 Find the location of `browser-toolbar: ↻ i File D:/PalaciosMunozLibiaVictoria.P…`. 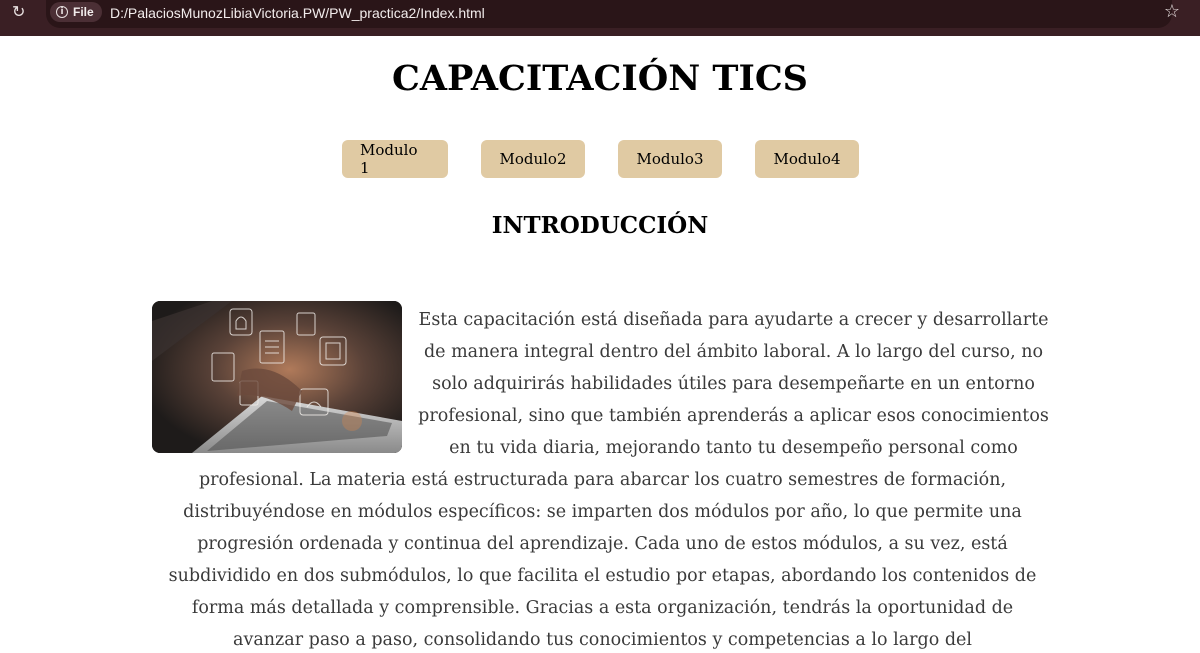

browser-toolbar: ↻ i File D:/PalaciosMunozLibiaVictoria.P… is located at coordinates (600, 18).